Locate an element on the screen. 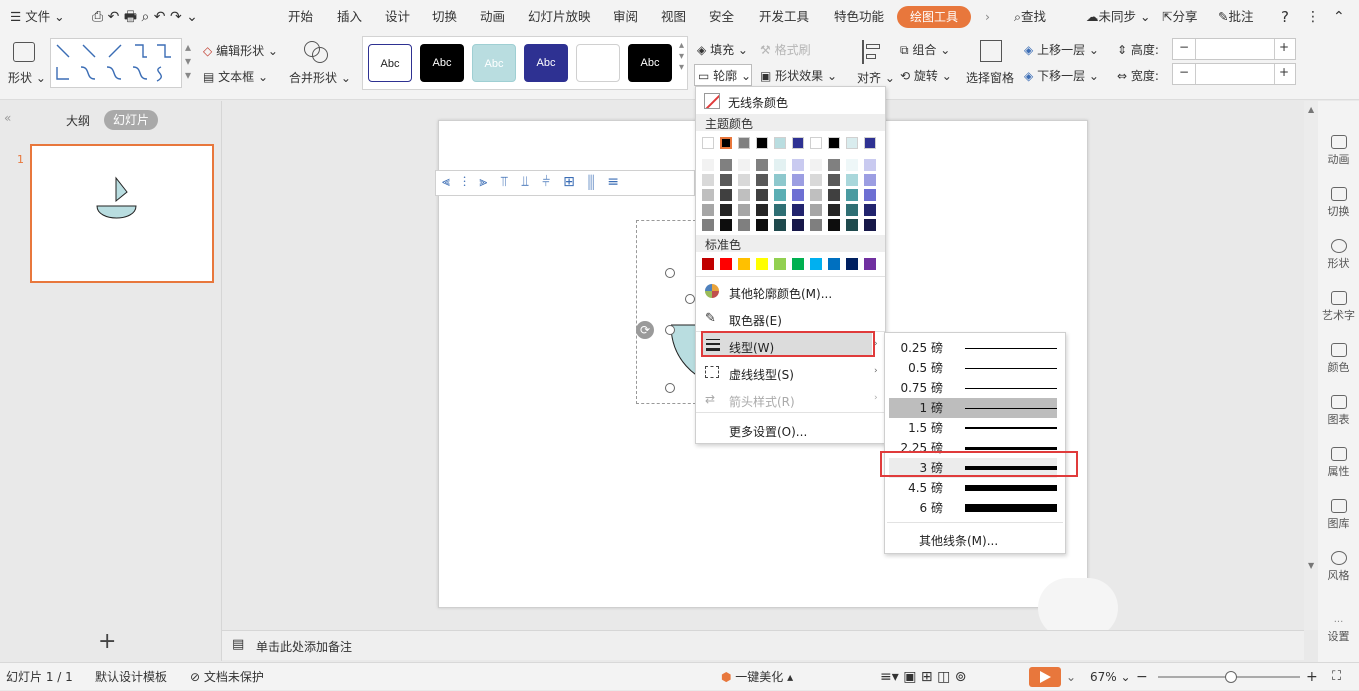 The width and height of the screenshot is (1359, 691). merge-shapes-button: 合并形状 ⌄ is located at coordinates (320, 77).